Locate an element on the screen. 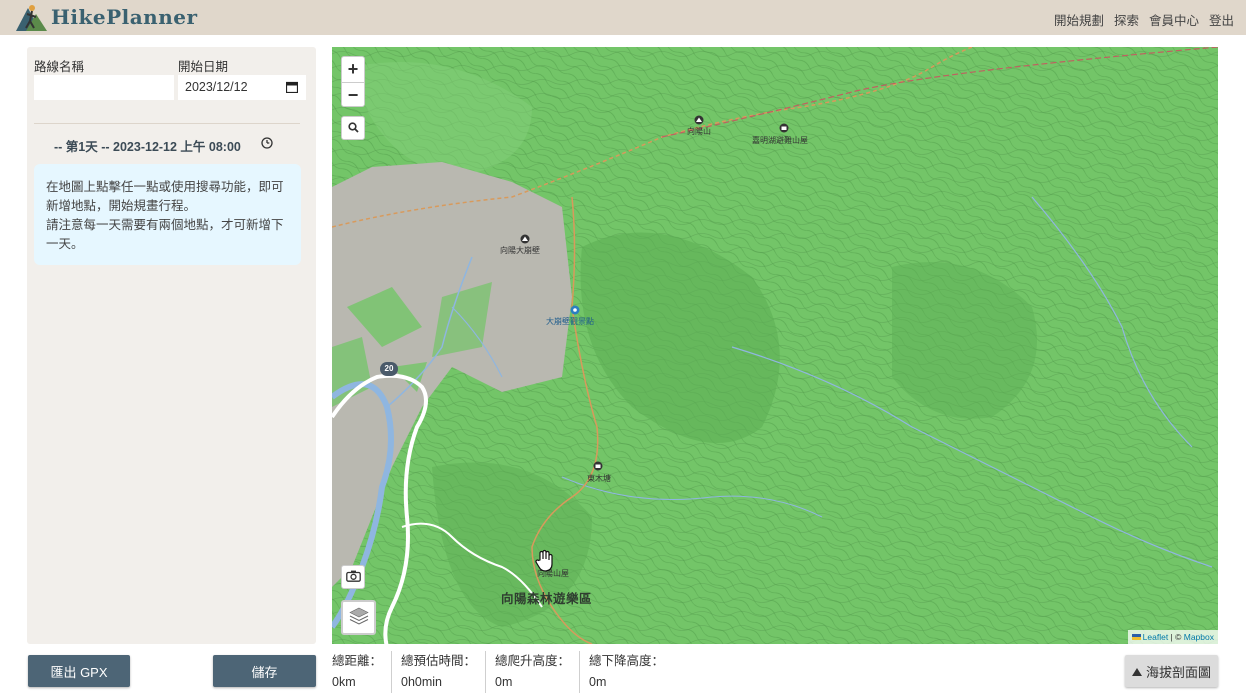 The height and width of the screenshot is (699, 1246). stat-label: 總下降高度： is located at coordinates (627, 661).